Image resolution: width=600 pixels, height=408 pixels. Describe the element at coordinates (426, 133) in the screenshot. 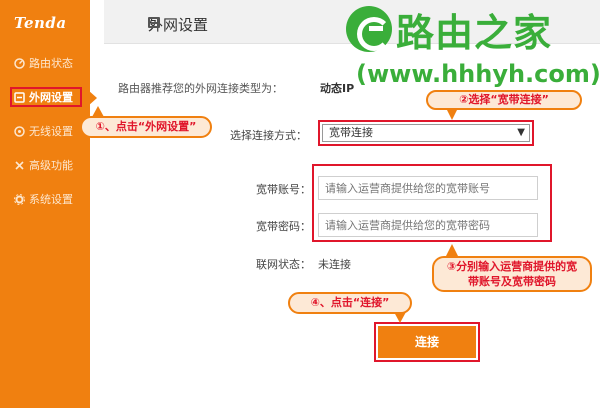

I see `select-highlight-box` at that location.